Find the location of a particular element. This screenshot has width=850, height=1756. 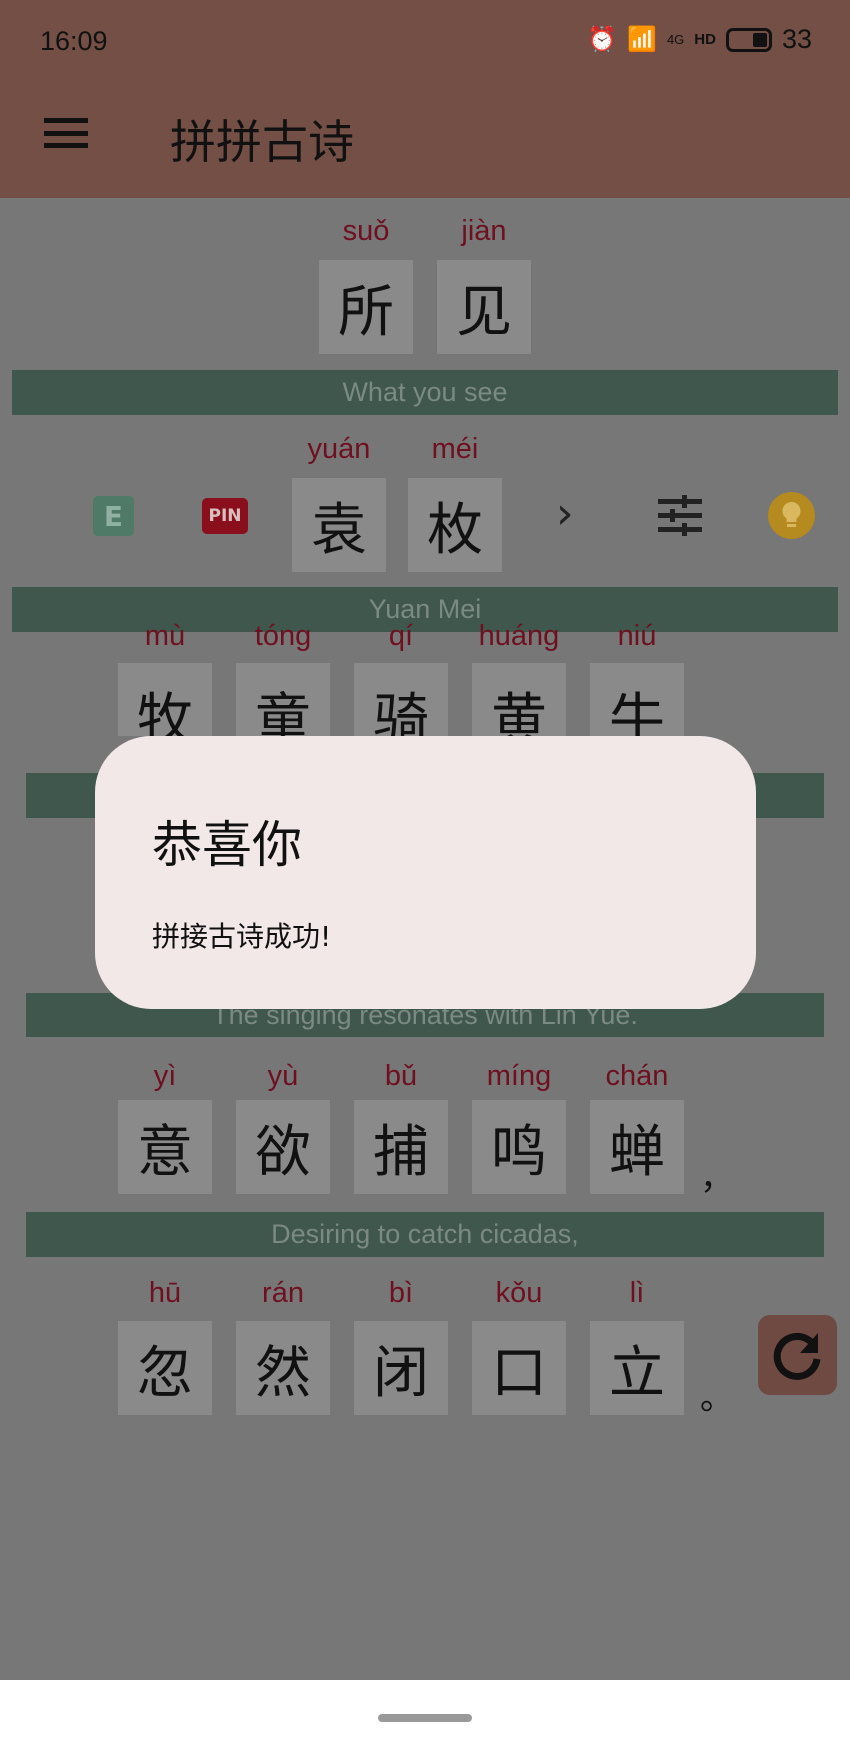

character-tile: 牧 is located at coordinates (165, 699).